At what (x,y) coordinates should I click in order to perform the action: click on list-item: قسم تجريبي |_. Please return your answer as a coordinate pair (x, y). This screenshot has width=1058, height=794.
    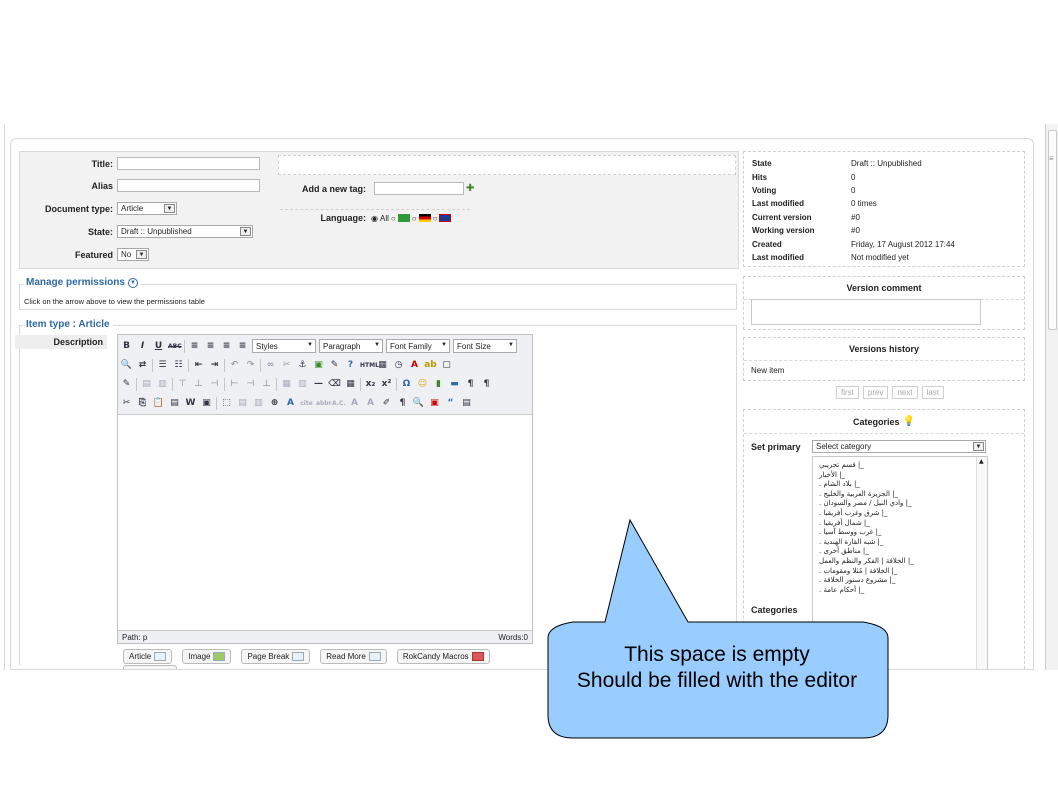
    Looking at the image, I should click on (900, 466).